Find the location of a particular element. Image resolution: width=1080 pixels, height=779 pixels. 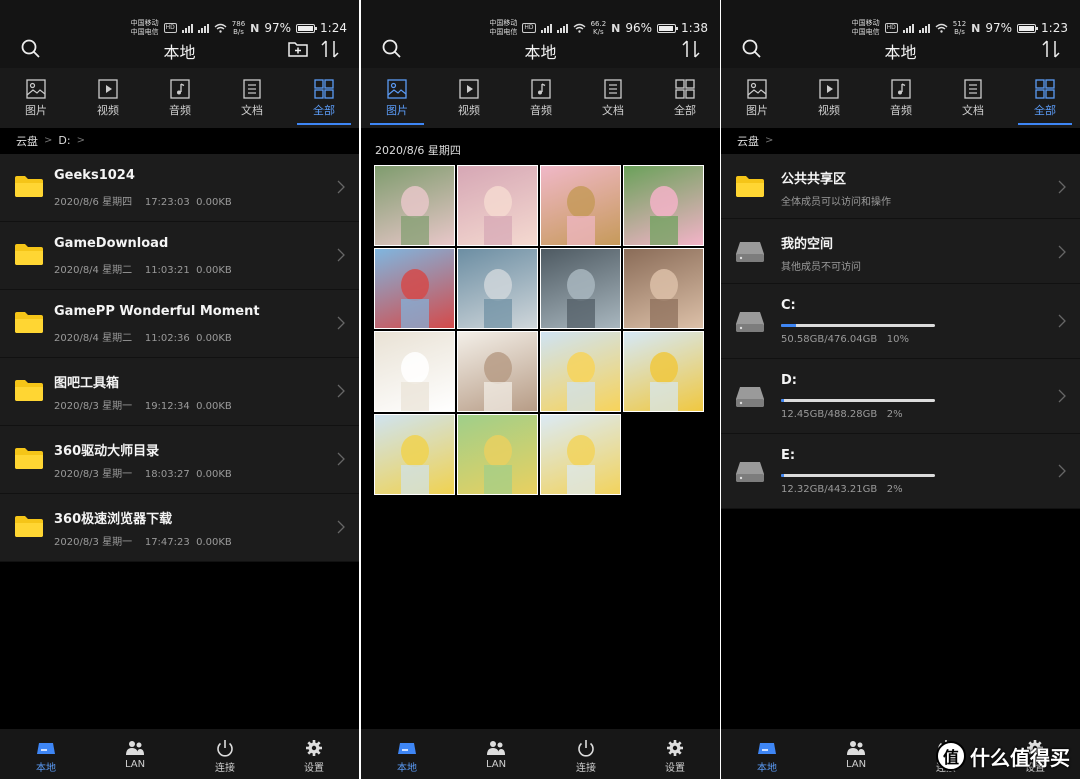

network-speed: 66.2 K/s is located at coordinates (598, 28).